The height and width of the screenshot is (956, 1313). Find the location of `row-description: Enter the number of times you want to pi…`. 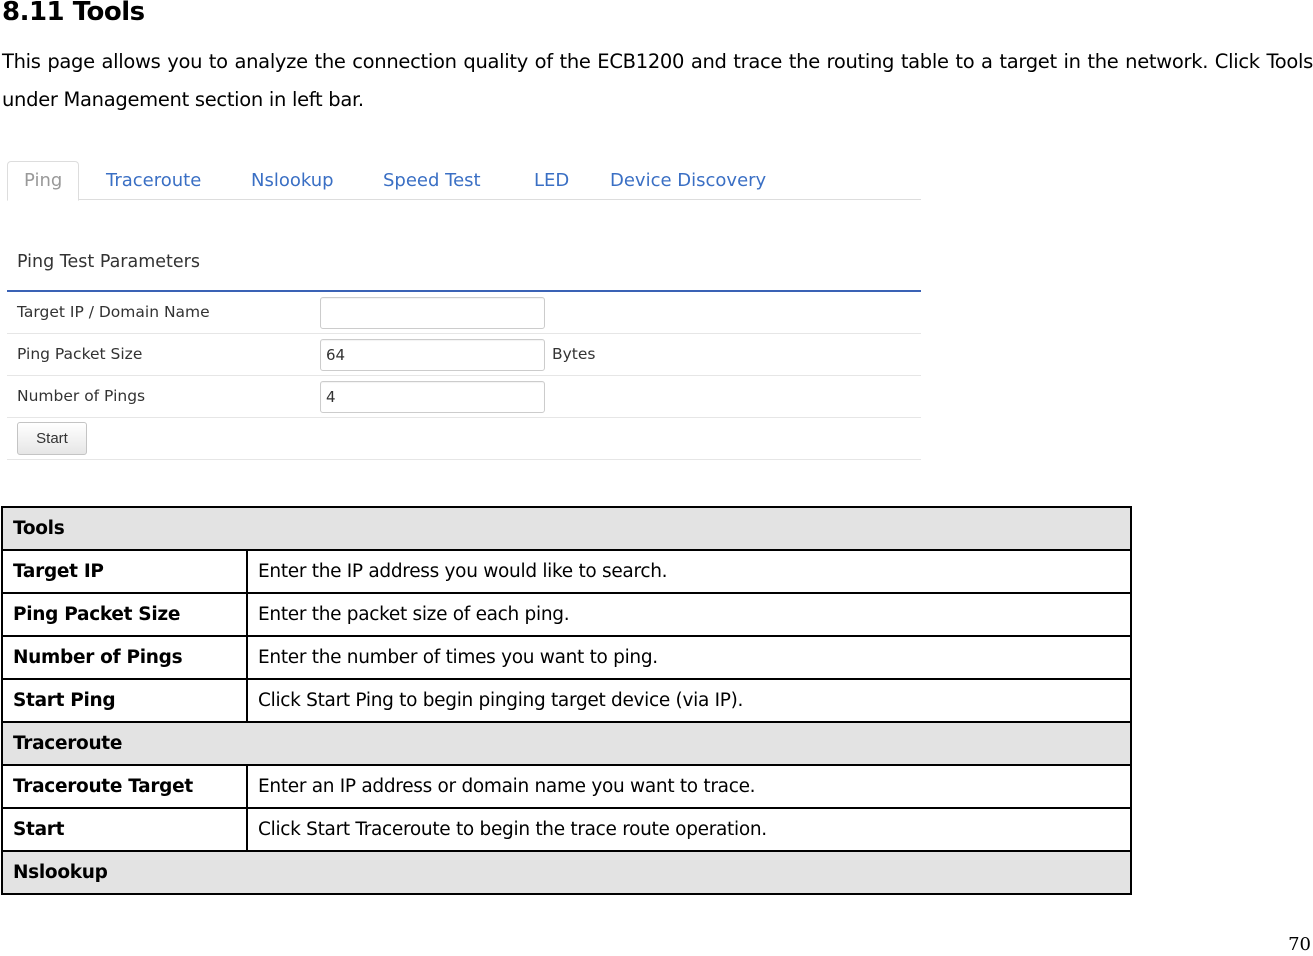

row-description: Enter the number of times you want to pi… is located at coordinates (689, 657).